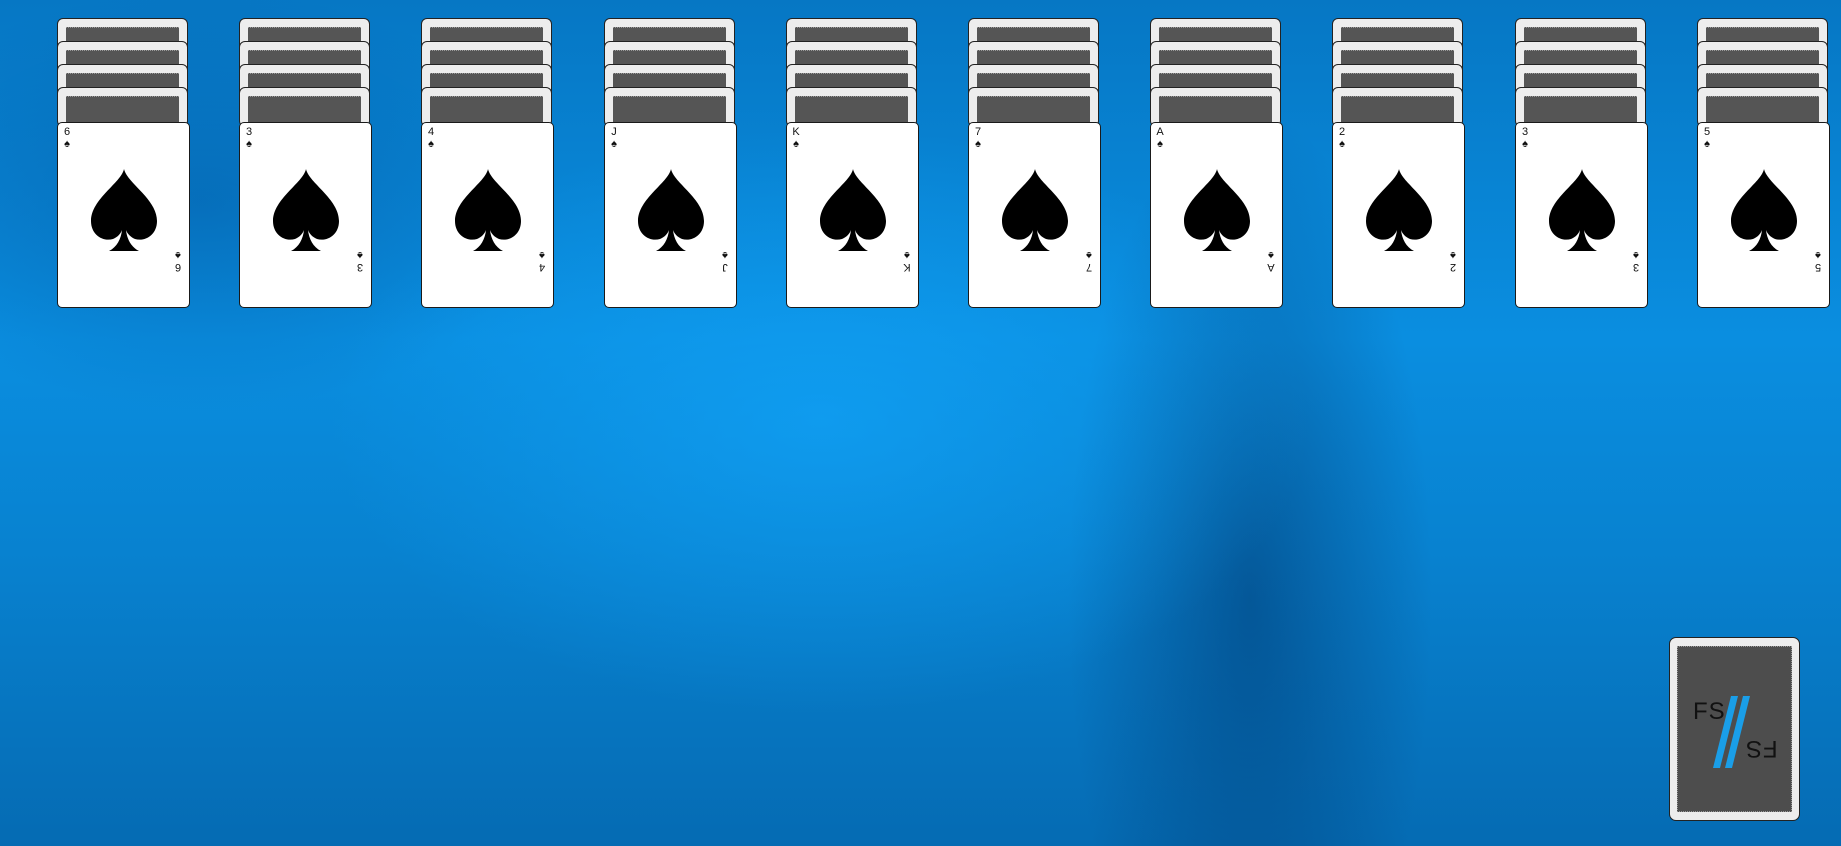  I want to click on face-up-card: 5 ♠ 5 ♠, so click(1763, 215).